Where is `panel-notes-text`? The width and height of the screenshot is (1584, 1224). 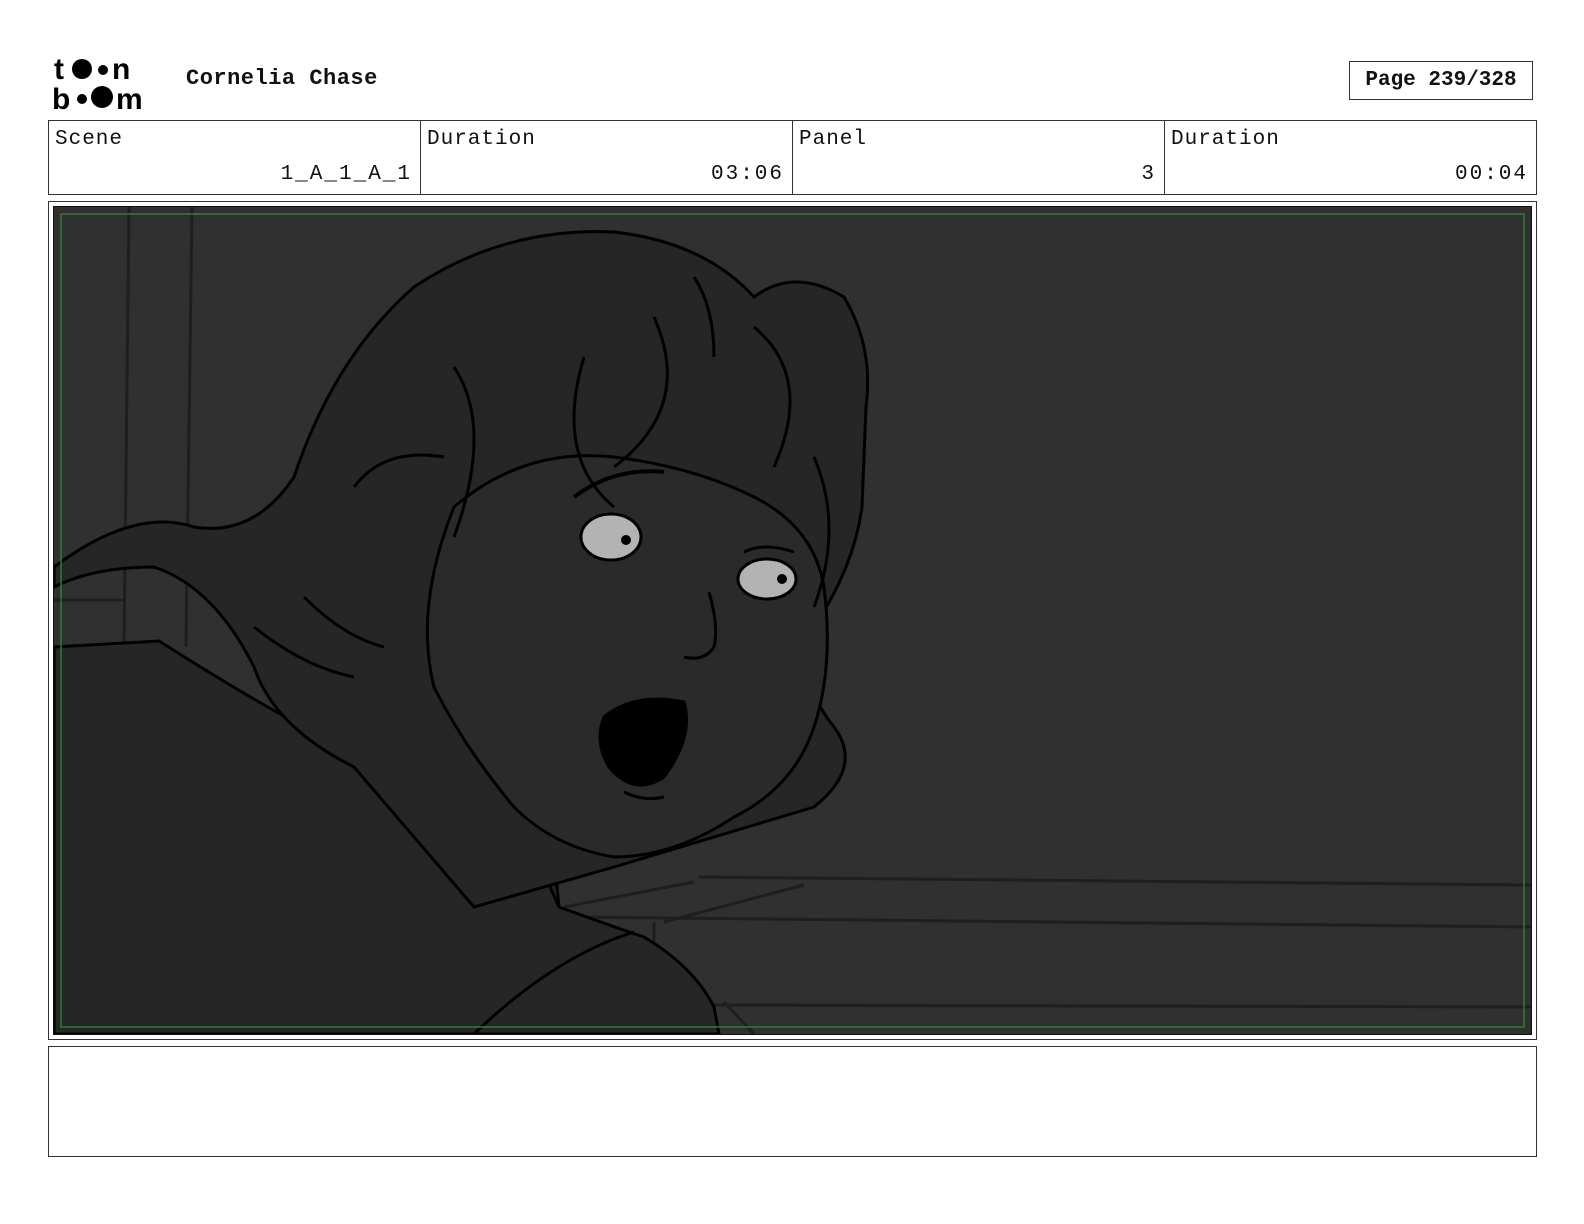
panel-notes-text is located at coordinates (792, 1055).